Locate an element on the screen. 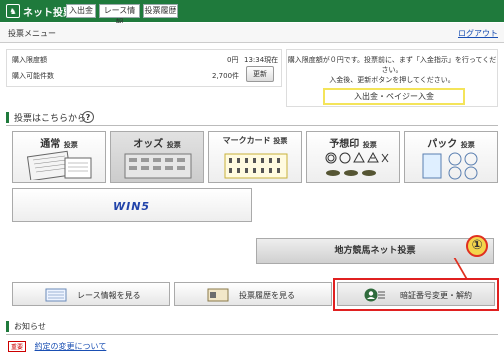 This screenshot has width=504, height=356. win5-logo: WIN5 is located at coordinates (132, 206).